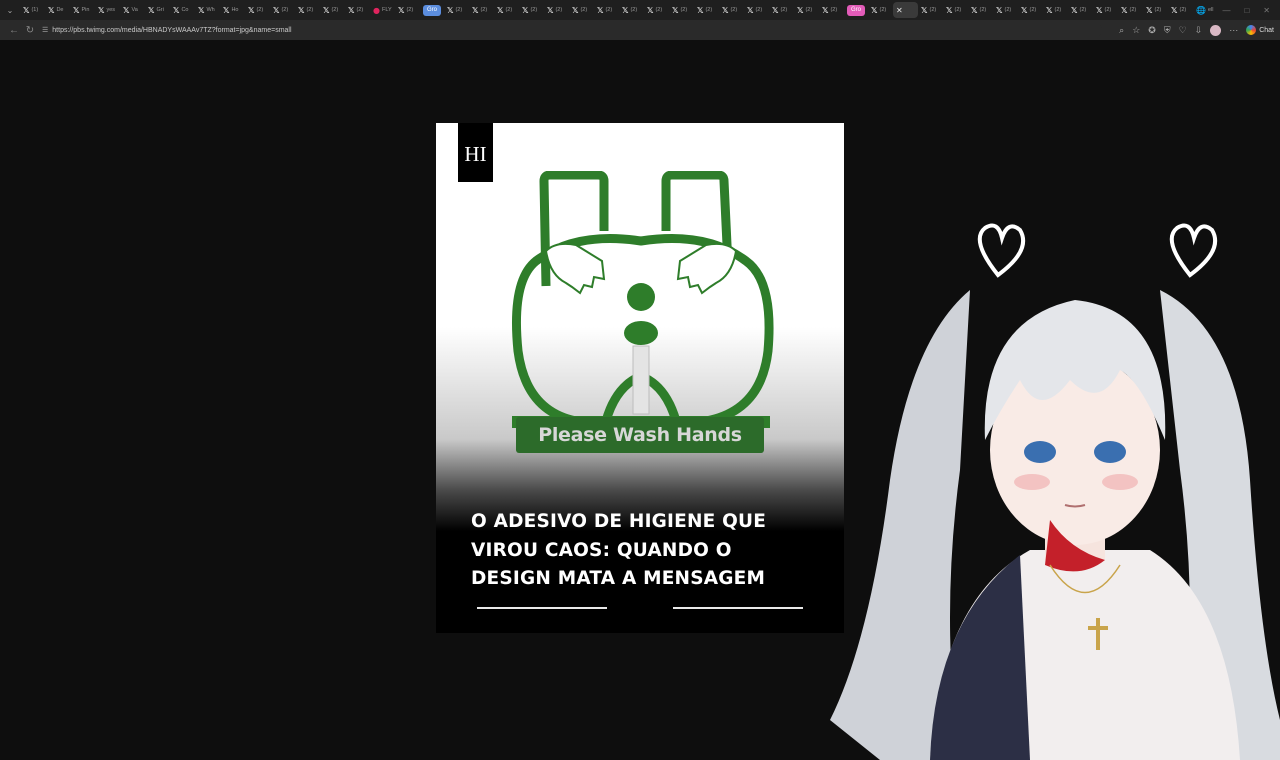 The height and width of the screenshot is (760, 1280). I want to click on tab-title: Gri, so click(160, 10).